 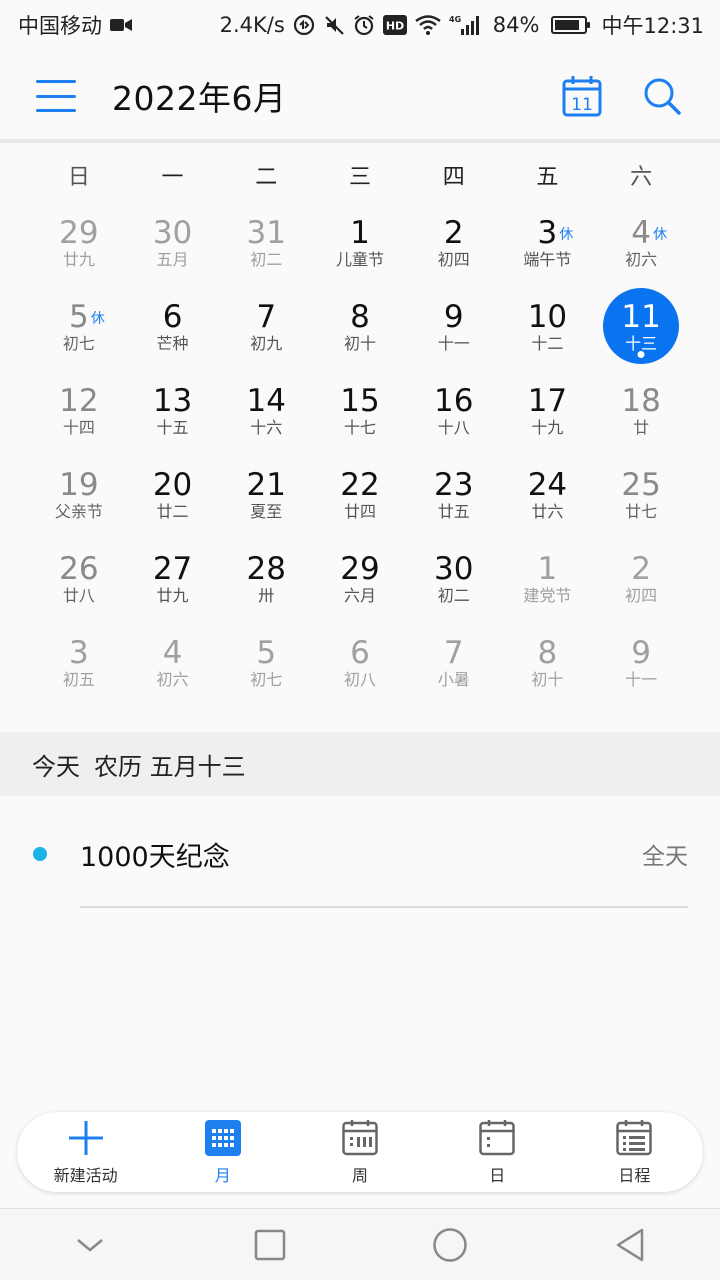 What do you see at coordinates (450, 1245) in the screenshot?
I see `nav-home-button` at bounding box center [450, 1245].